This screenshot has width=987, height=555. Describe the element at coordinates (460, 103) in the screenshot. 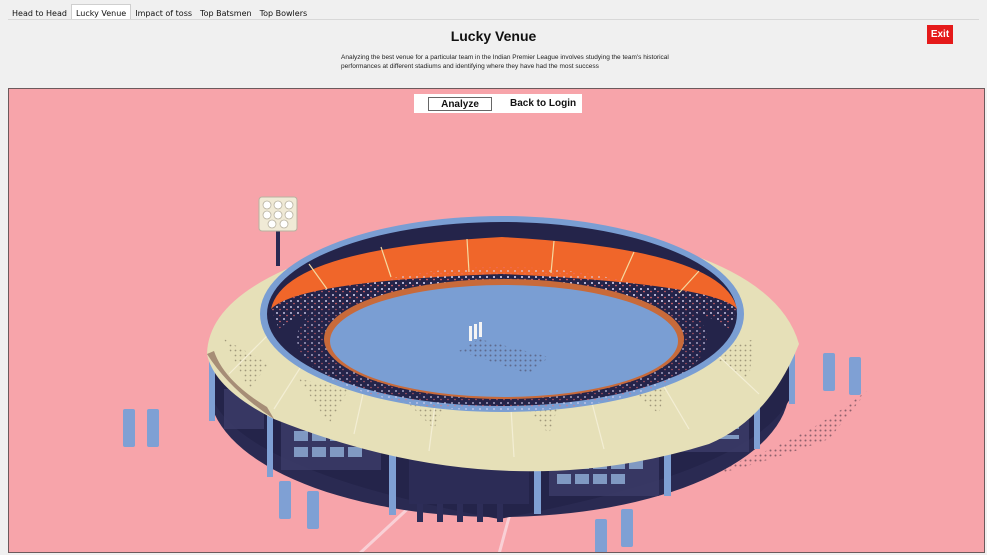

I see `analyze-button: Analyze` at that location.